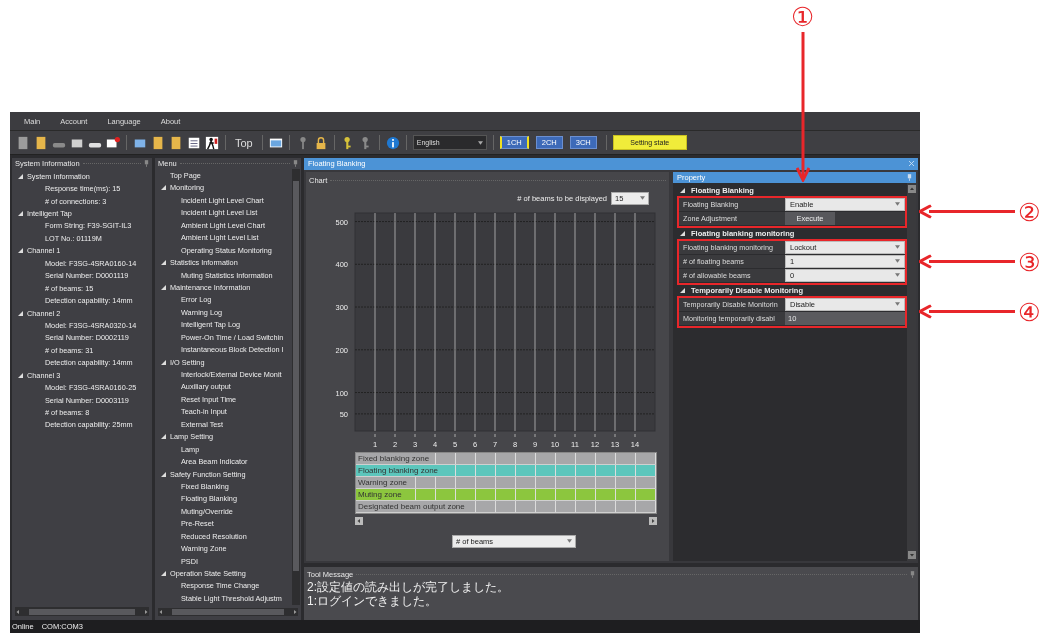 Image resolution: width=1045 pixels, height=633 pixels. Describe the element at coordinates (1029, 312) in the screenshot. I see `callout-number: ④` at that location.